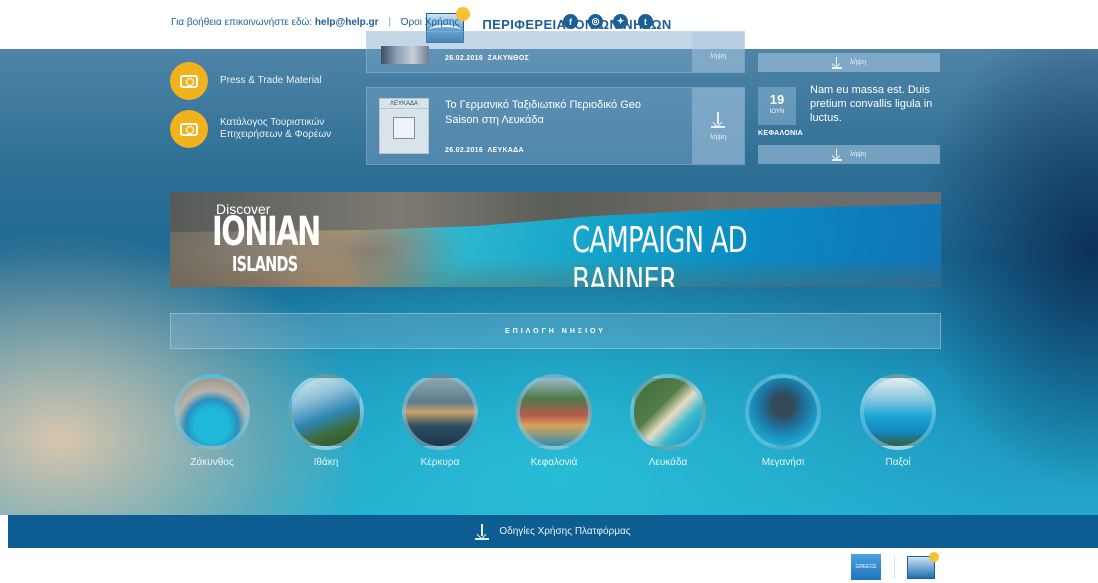 This screenshot has height=583, width=1098. I want to click on island-select-title: ΕΠΙΛΟΓΗ ΝΗΣΙΟΥ, so click(555, 331).